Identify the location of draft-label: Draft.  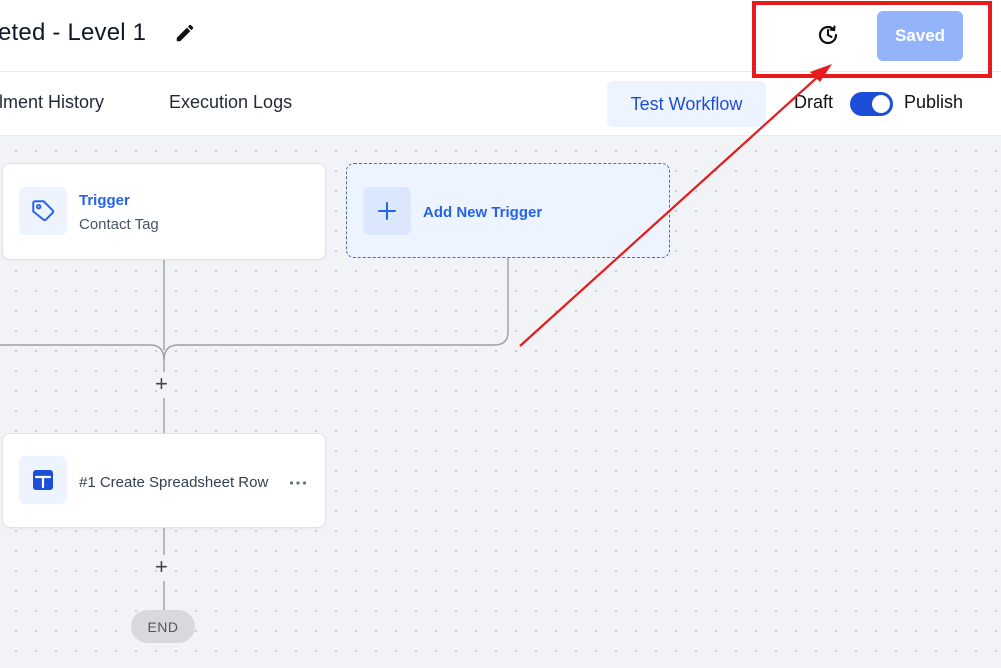
(814, 102).